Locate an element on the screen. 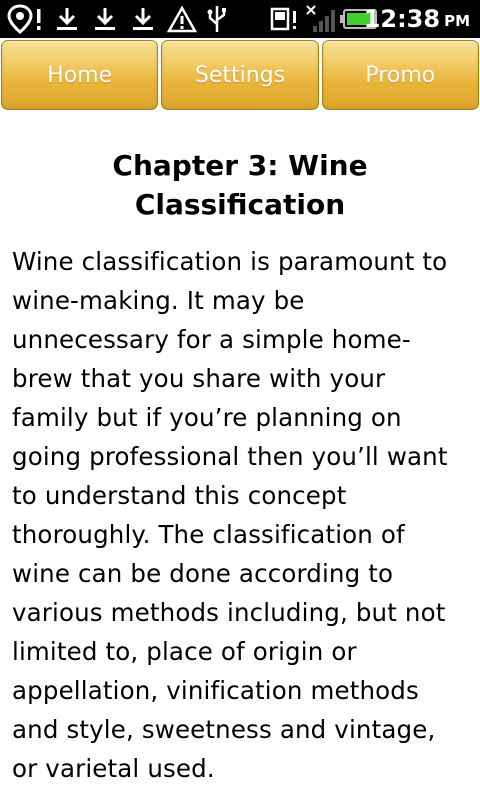 This screenshot has width=480, height=800. clock: 12:38 PM is located at coordinates (417, 19).